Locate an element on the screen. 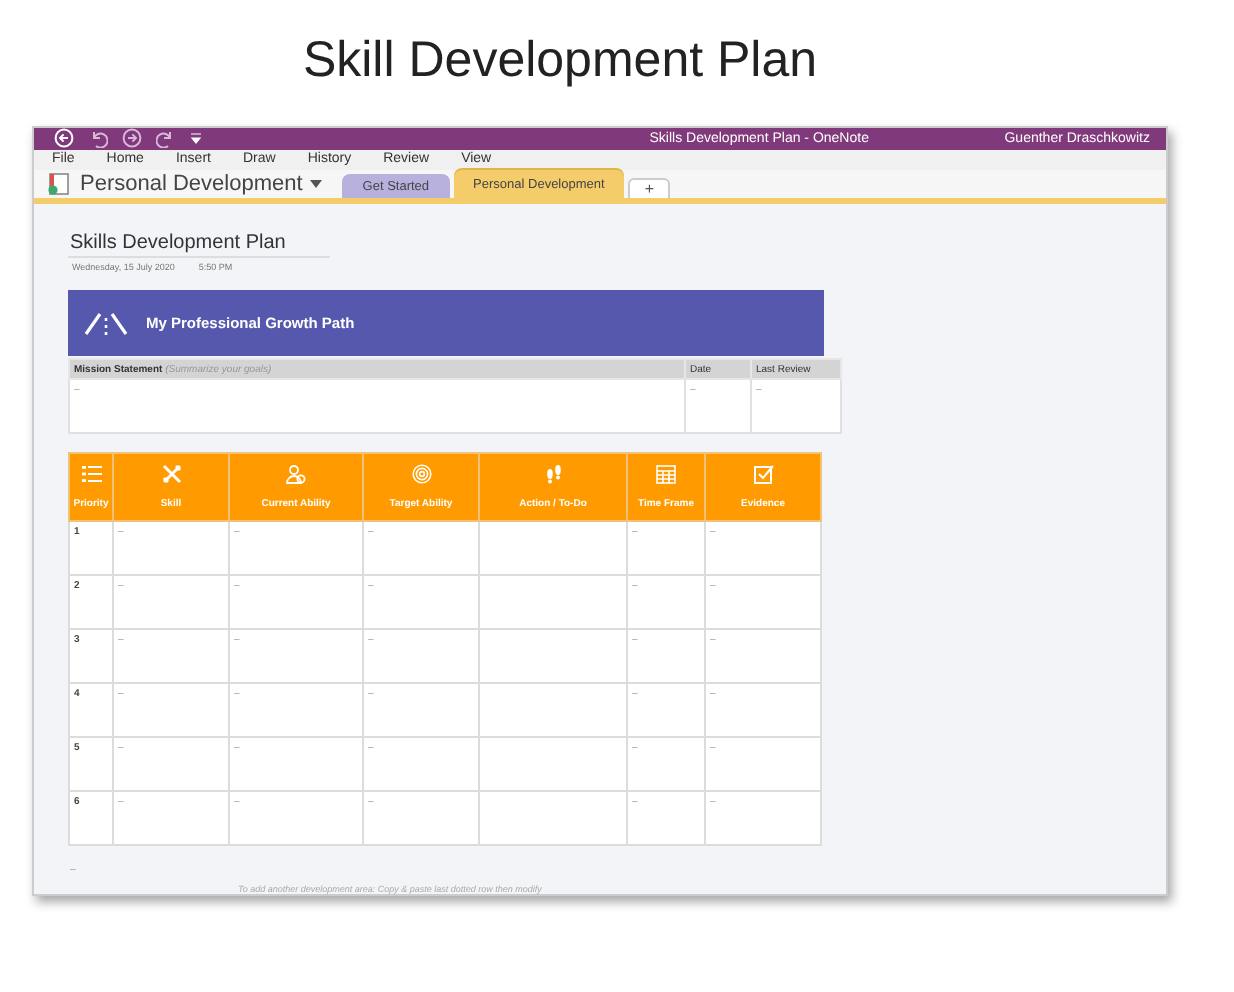 This screenshot has width=1234, height=992. back-icon is located at coordinates (64, 138).